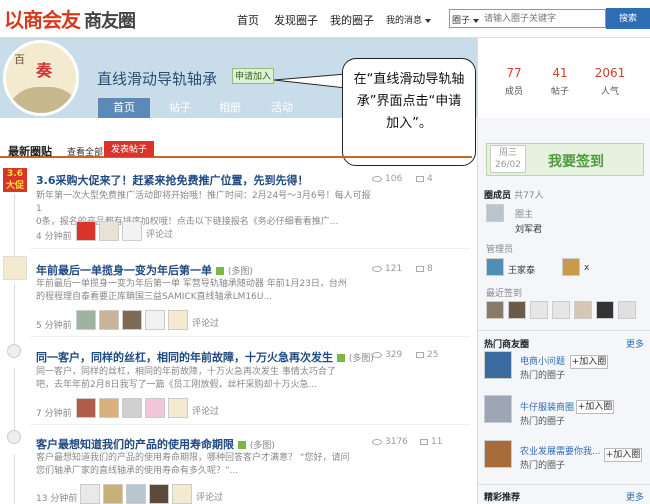  Describe the element at coordinates (129, 149) in the screenshot. I see `new-post-button: 发表帖子` at that location.